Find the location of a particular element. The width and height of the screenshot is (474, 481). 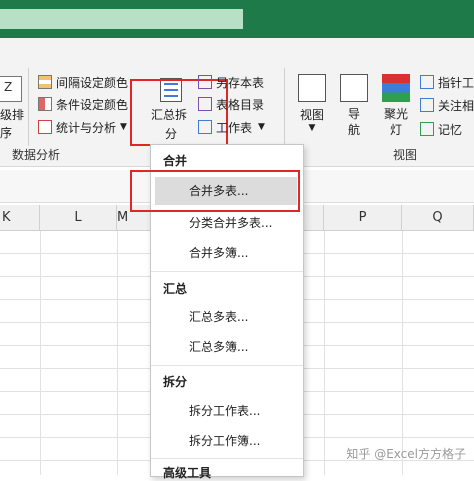

pointer-icon is located at coordinates (427, 82).